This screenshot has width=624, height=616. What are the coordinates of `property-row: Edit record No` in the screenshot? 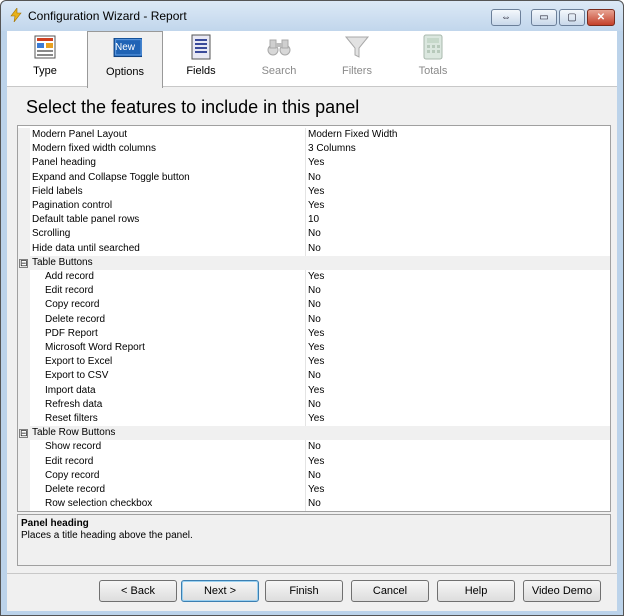 It's located at (314, 291).